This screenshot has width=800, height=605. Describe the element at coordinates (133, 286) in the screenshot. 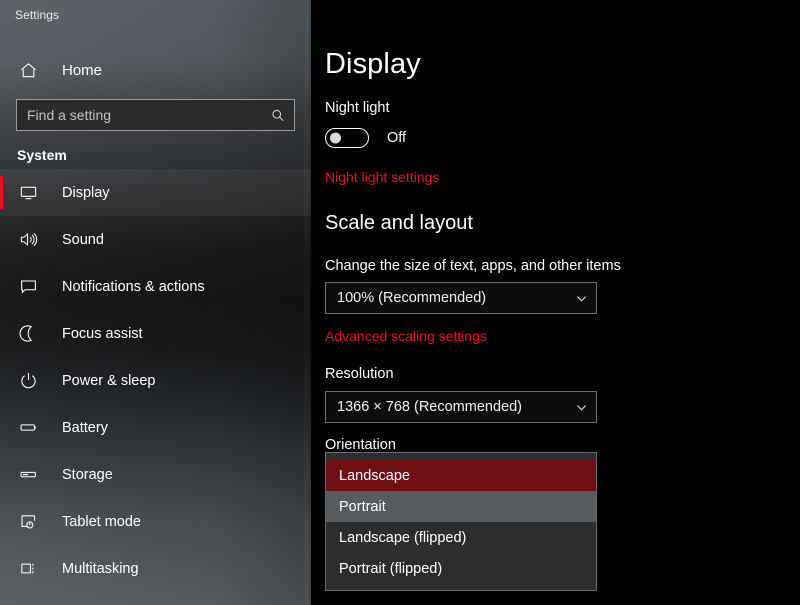

I see `sidebar-item-label: Notifications & actions` at that location.